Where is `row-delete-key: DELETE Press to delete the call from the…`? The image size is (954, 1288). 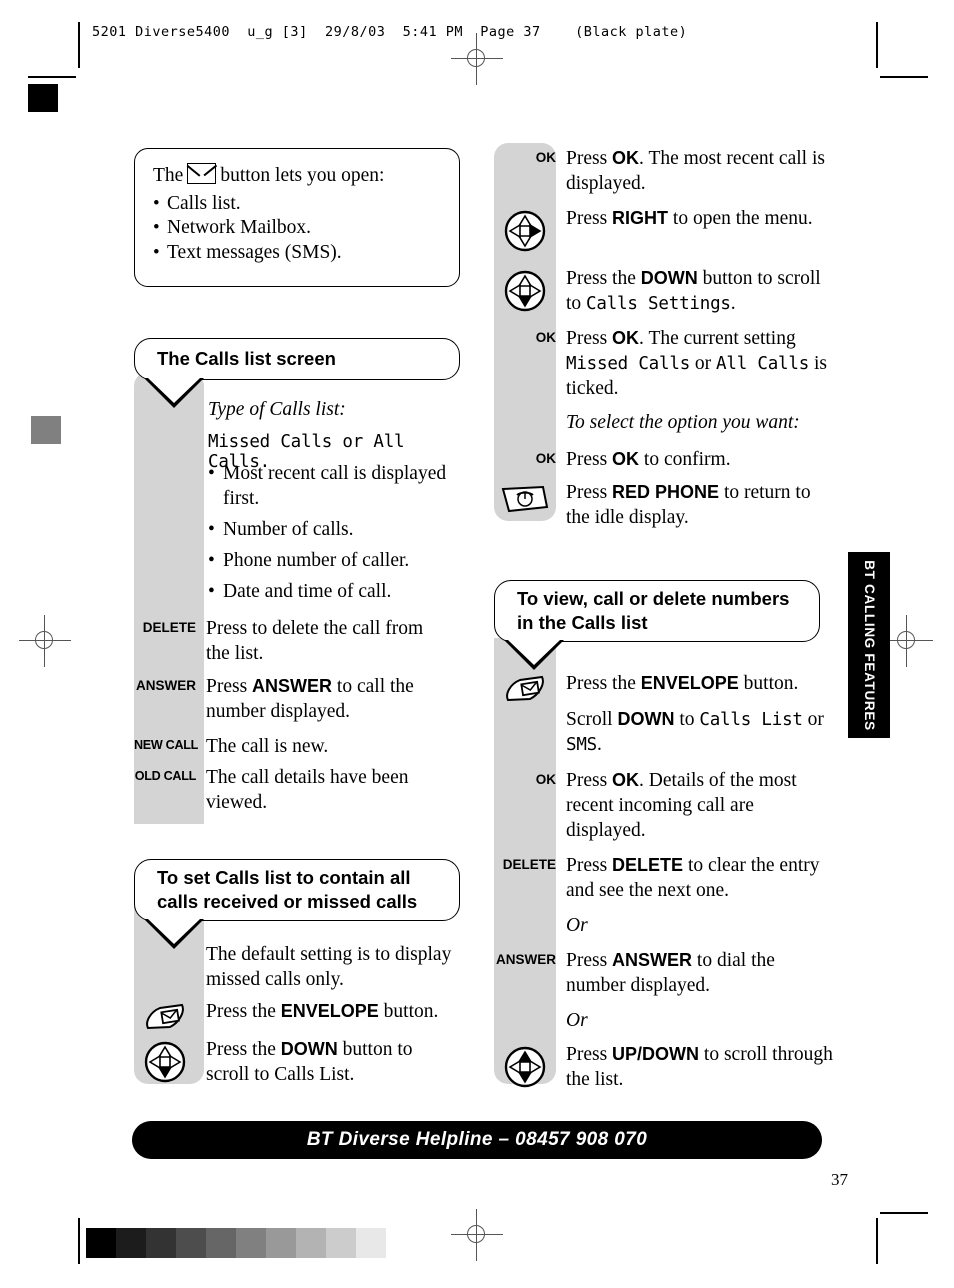 row-delete-key: DELETE Press to delete the call from the… is located at coordinates (297, 642).